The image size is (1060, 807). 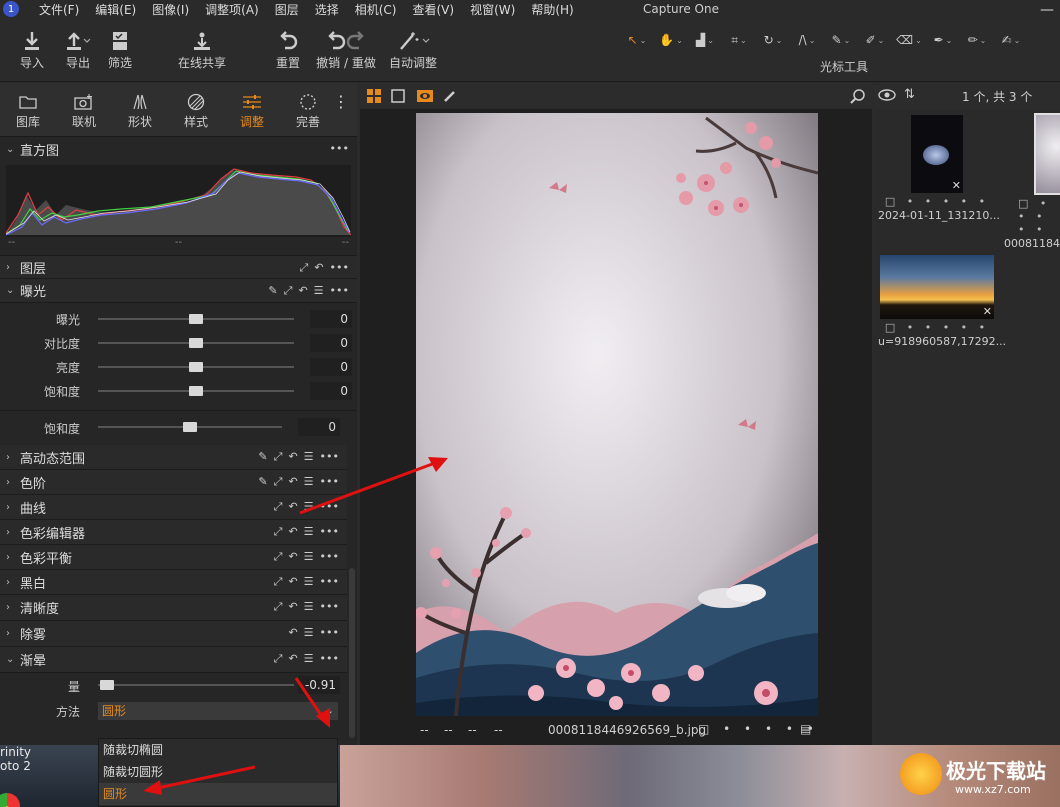 I want to click on zoom-icon, so click(x=858, y=97).